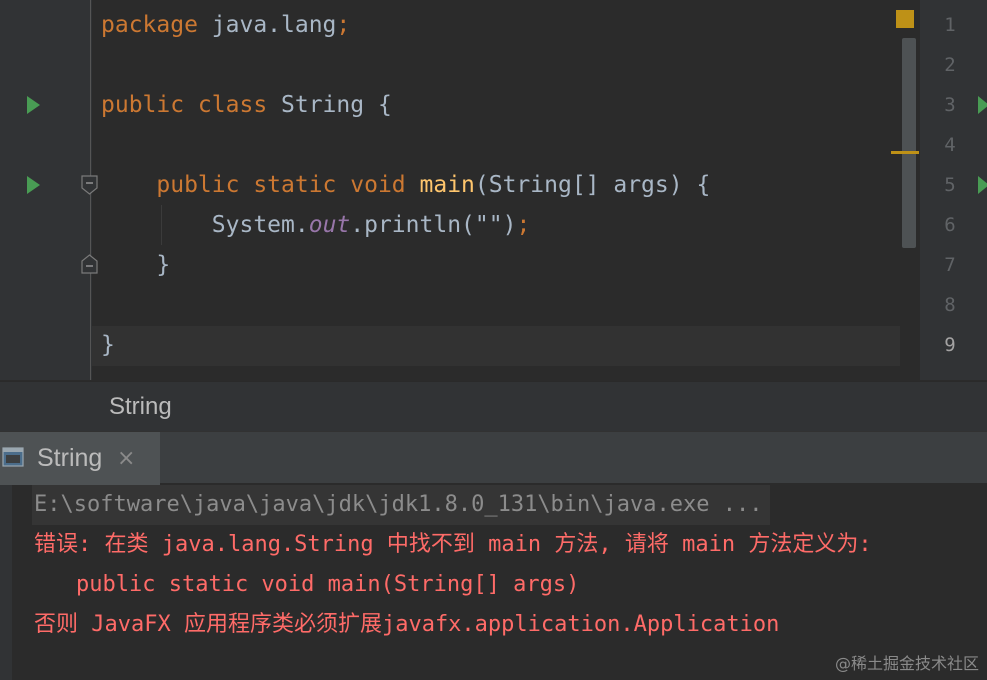  What do you see at coordinates (6, 582) in the screenshot?
I see `console-toolbar-strip` at bounding box center [6, 582].